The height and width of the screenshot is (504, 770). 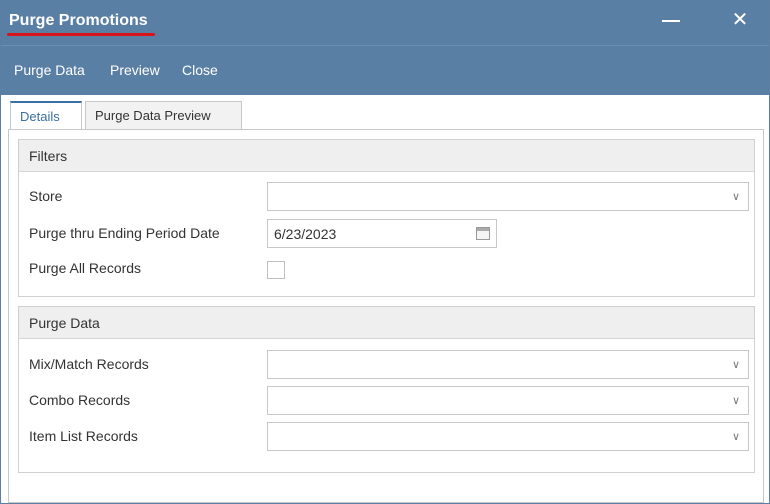 I want to click on filters-header: Filters, so click(x=386, y=156).